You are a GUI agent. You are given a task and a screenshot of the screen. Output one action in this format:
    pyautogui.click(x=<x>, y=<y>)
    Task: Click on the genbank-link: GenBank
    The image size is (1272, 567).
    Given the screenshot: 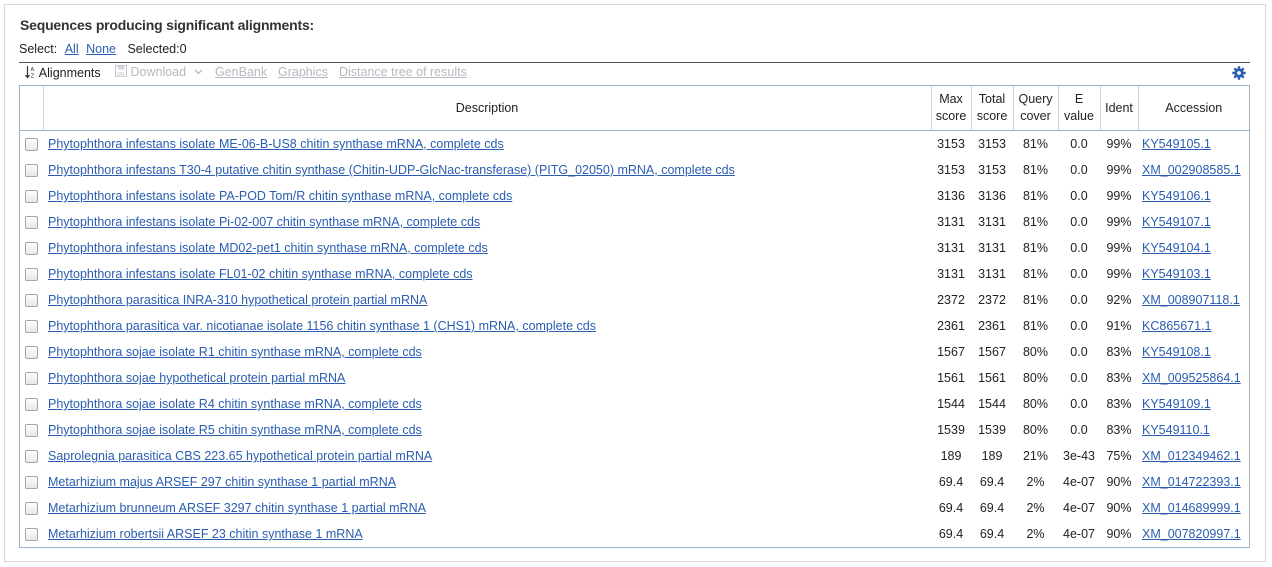 What is the action you would take?
    pyautogui.click(x=241, y=72)
    